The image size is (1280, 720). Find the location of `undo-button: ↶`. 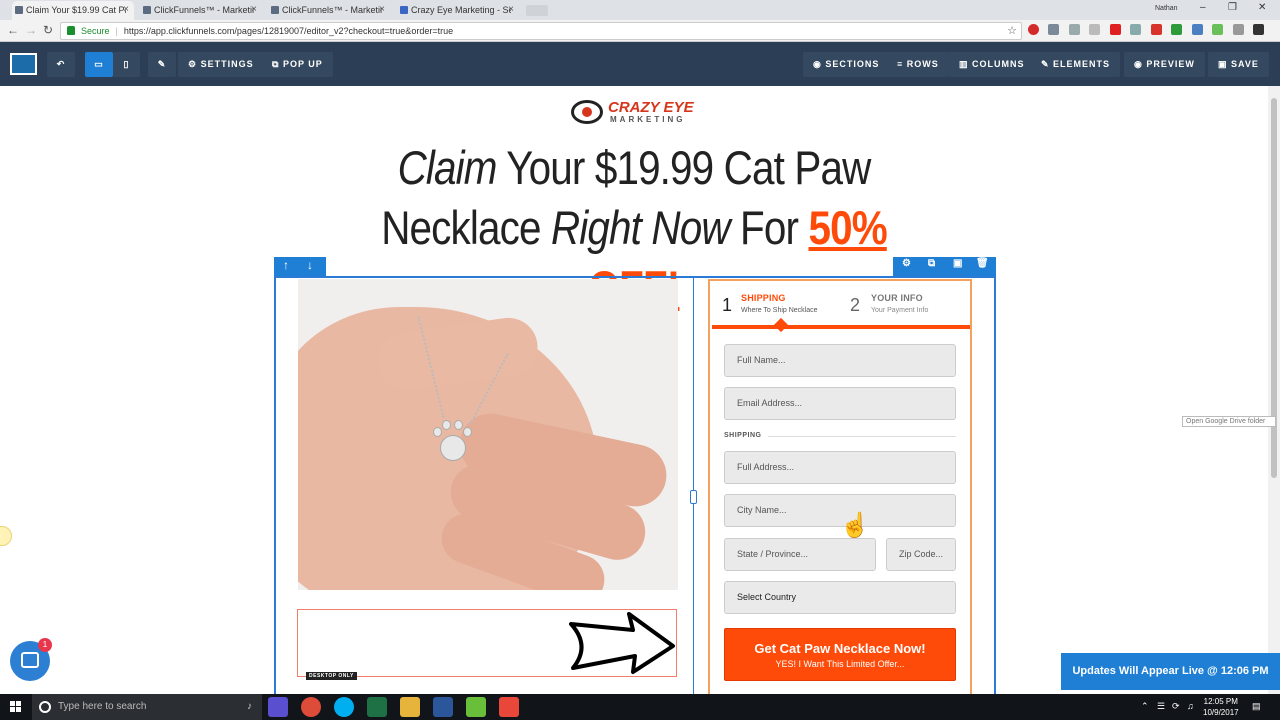

undo-button: ↶ is located at coordinates (61, 64).